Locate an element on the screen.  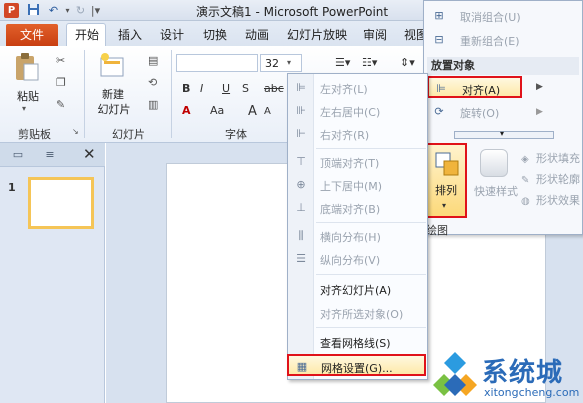
ungroup-item: ⊞ 取消组合(U) is located at coordinates (503, 16).